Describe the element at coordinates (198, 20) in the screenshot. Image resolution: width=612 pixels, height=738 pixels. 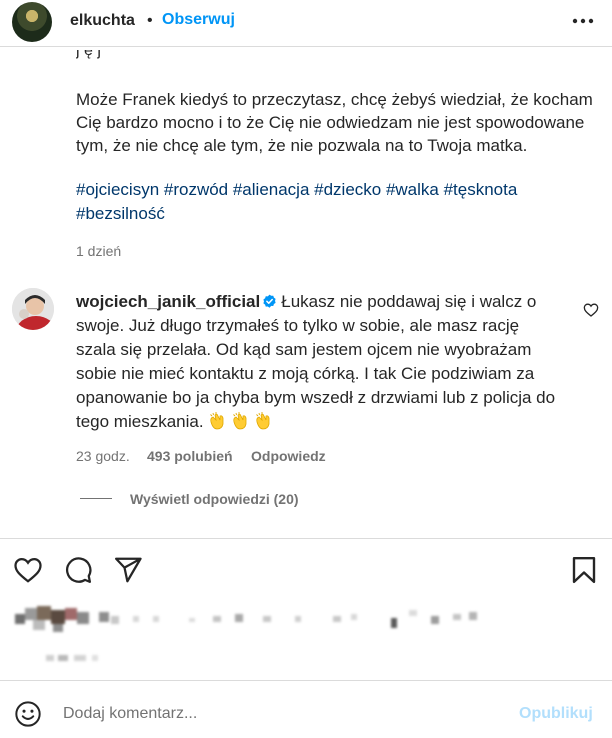
I see `follow-button: Obserwuj` at that location.